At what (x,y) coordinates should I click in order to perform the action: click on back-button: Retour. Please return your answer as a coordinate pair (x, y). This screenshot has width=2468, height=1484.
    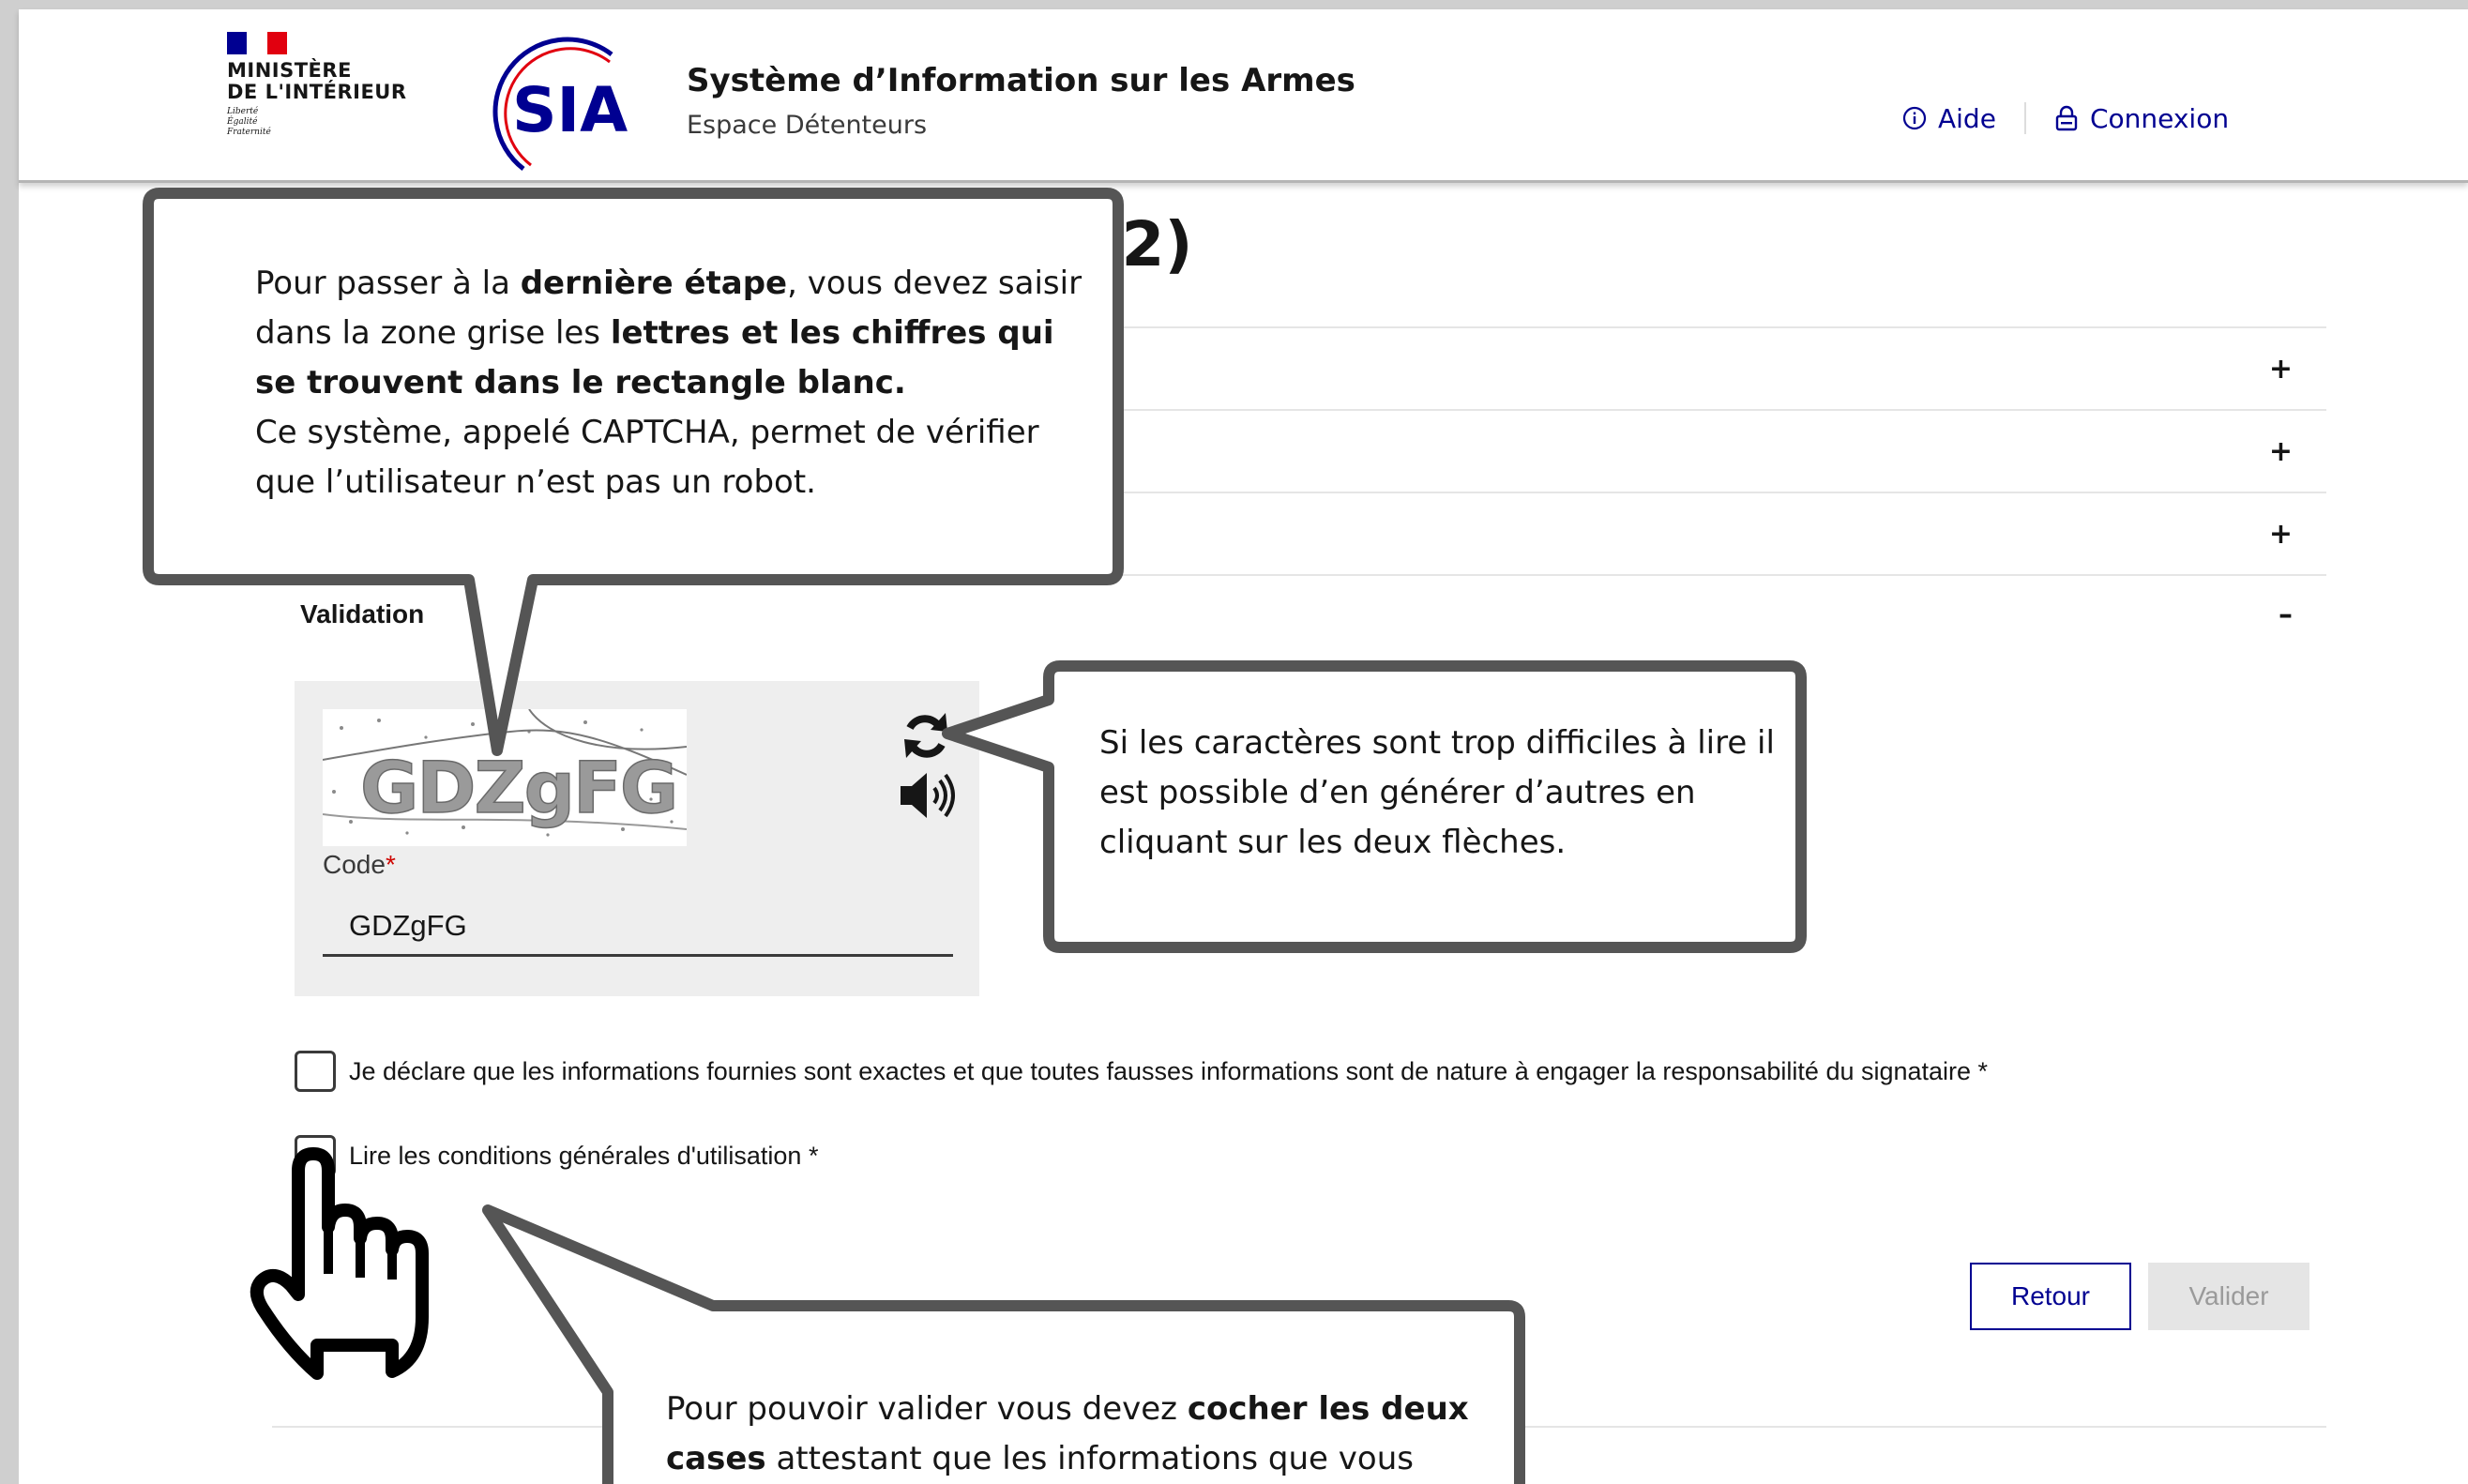
    Looking at the image, I should click on (2050, 1296).